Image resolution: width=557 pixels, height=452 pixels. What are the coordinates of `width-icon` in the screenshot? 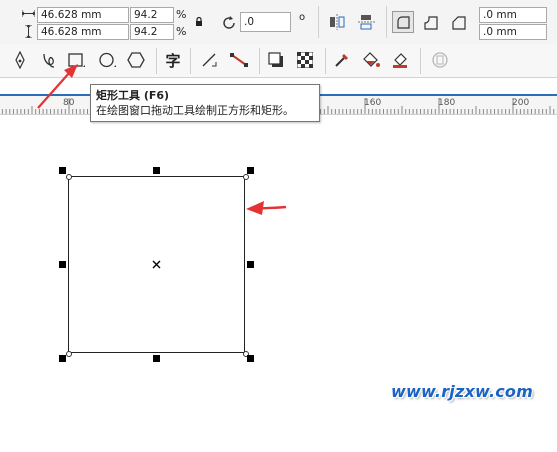 It's located at (28, 14).